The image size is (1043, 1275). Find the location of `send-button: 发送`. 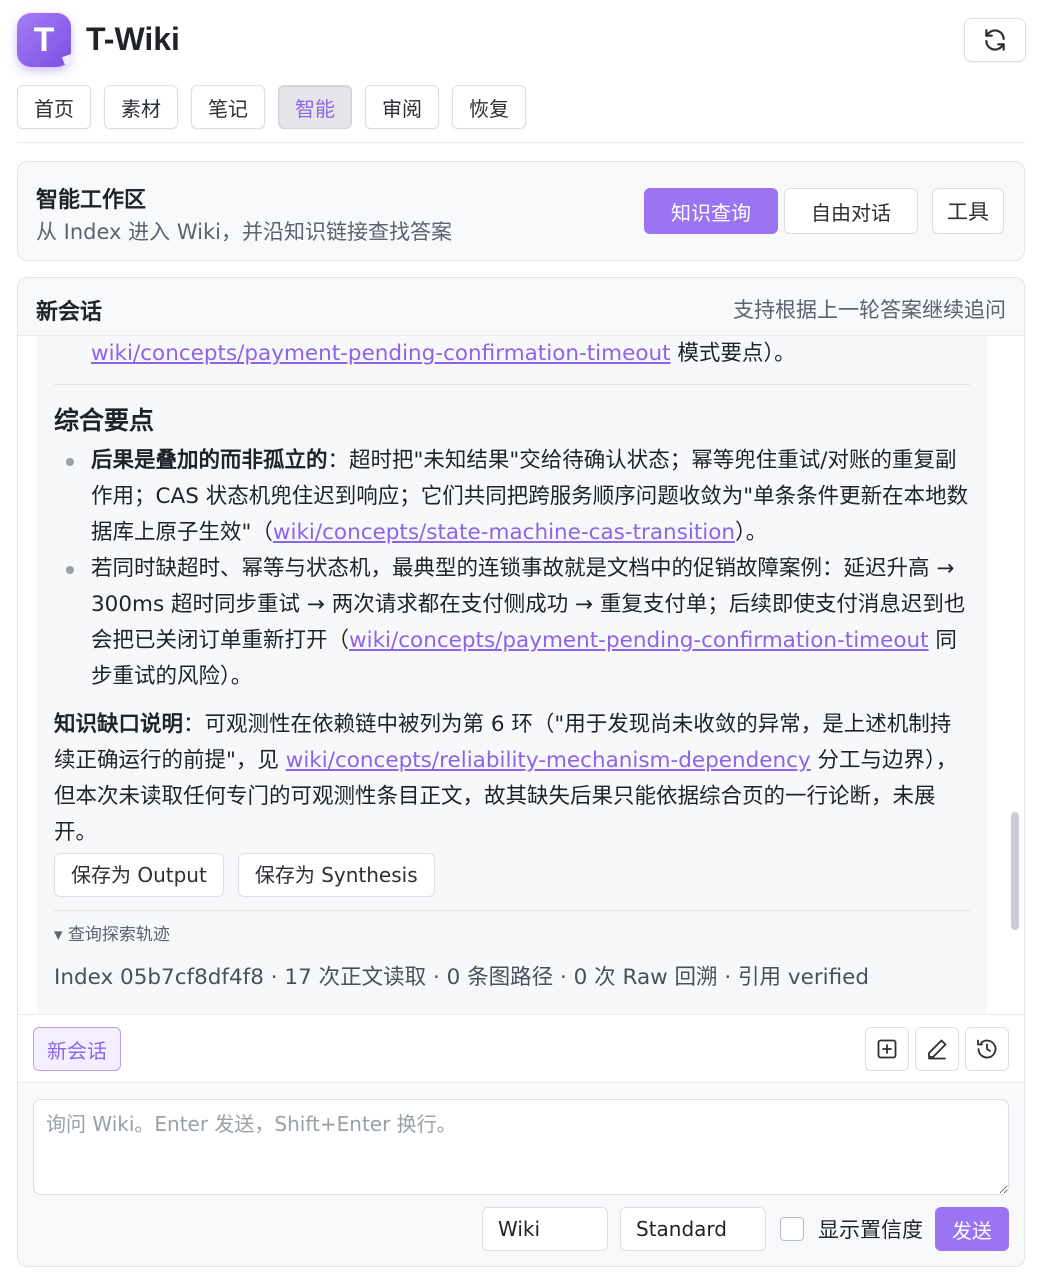

send-button: 发送 is located at coordinates (972, 1229).